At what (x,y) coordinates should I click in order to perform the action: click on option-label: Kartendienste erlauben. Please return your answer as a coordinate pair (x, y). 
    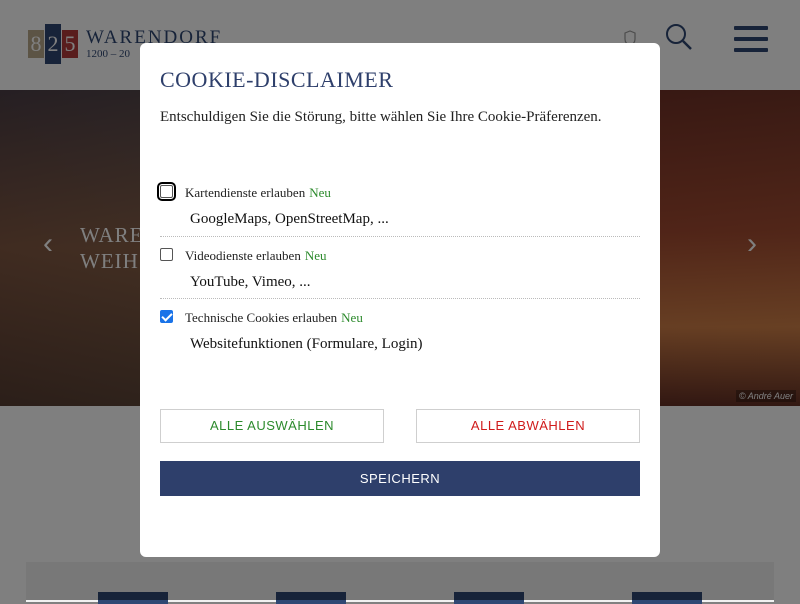
    Looking at the image, I should click on (245, 192).